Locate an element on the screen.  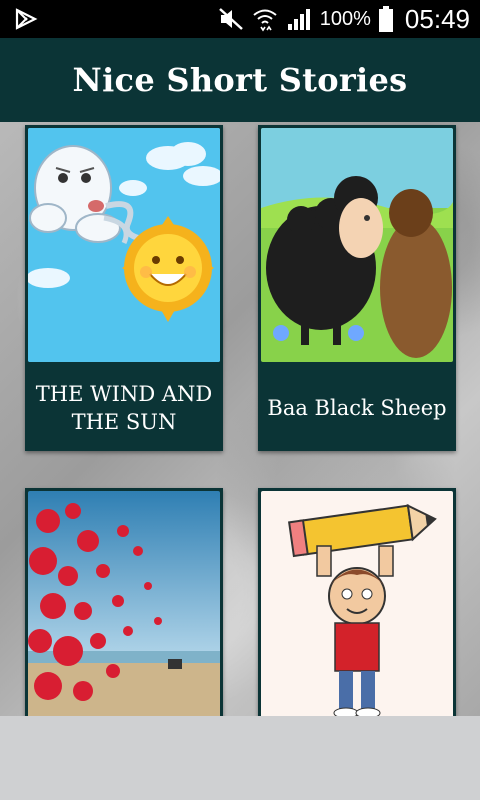
battery-icon is located at coordinates (385, 19).